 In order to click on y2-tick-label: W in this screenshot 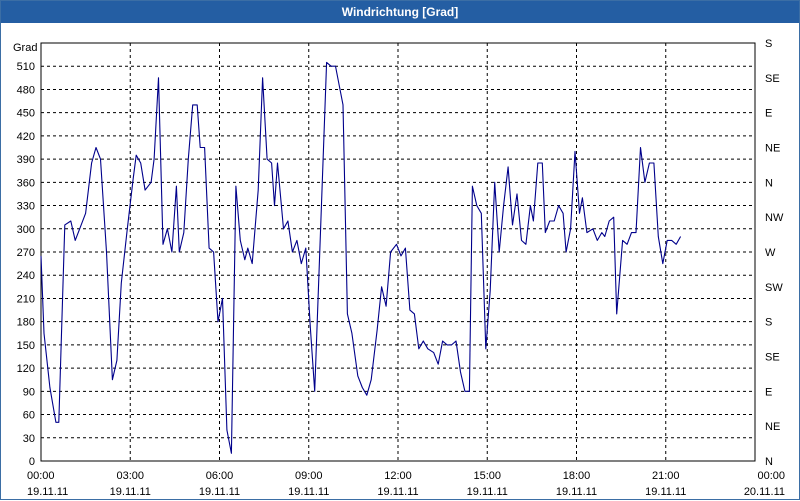, I will do `click(770, 253)`.